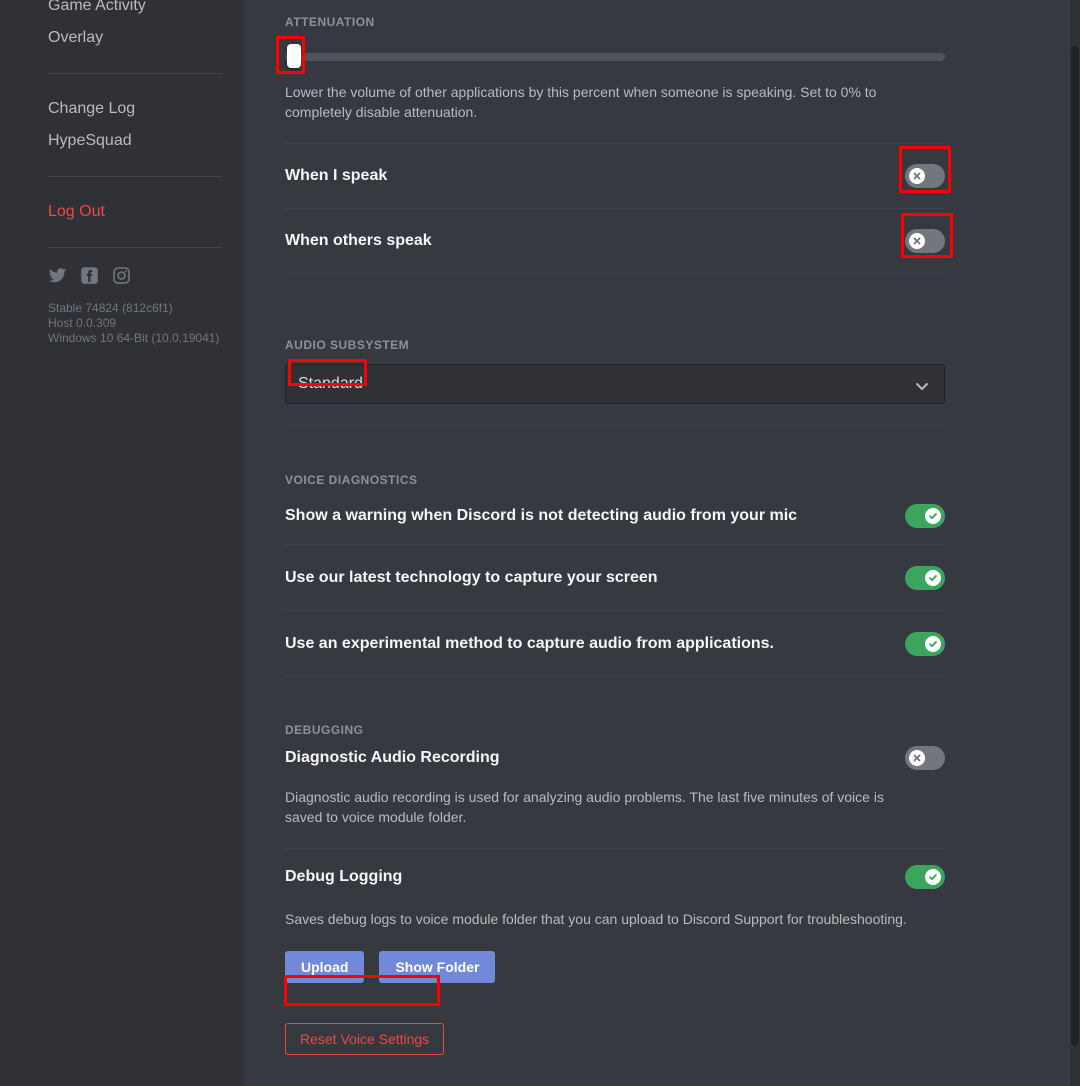  Describe the element at coordinates (146, 212) in the screenshot. I see `sidebar-item-log-out: Log Out` at that location.